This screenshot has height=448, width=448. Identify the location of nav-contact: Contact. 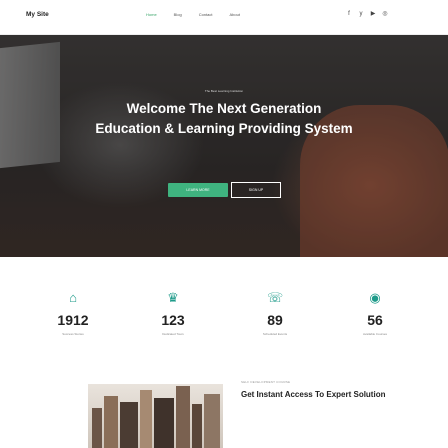
(206, 14).